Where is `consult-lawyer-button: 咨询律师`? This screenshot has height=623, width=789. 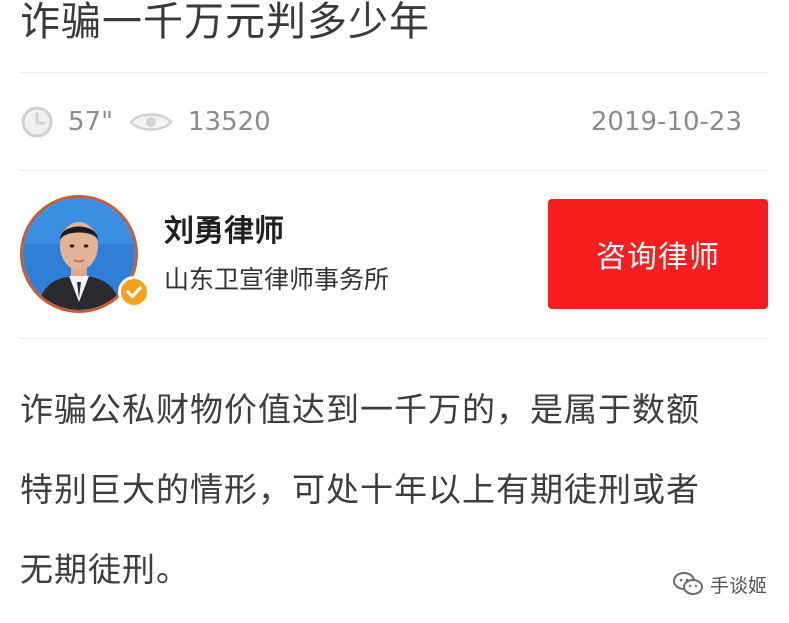 consult-lawyer-button: 咨询律师 is located at coordinates (658, 254).